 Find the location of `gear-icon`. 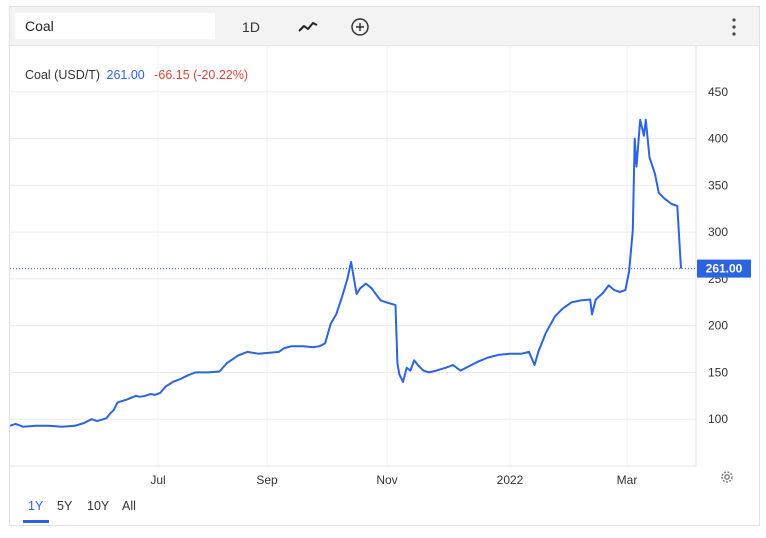

gear-icon is located at coordinates (727, 477).